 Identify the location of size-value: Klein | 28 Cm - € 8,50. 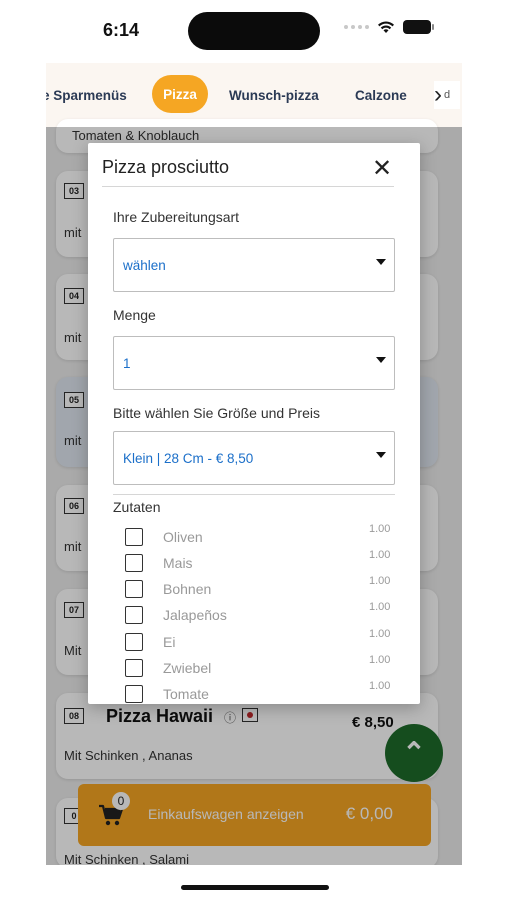
(188, 458).